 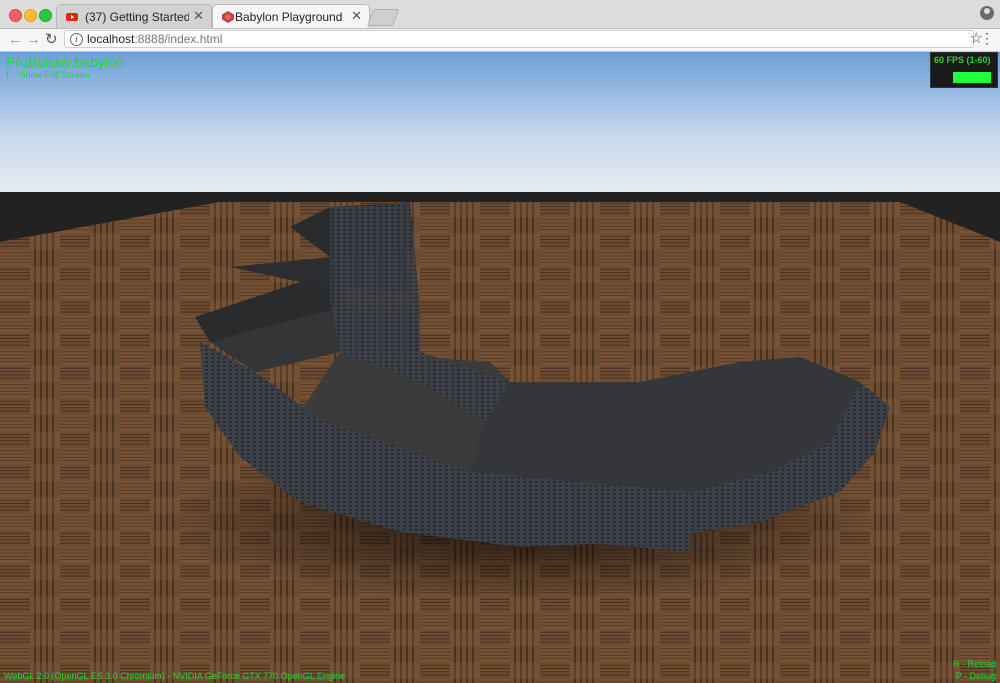 What do you see at coordinates (987, 38) in the screenshot?
I see `menu-icon: ⋮` at bounding box center [987, 38].